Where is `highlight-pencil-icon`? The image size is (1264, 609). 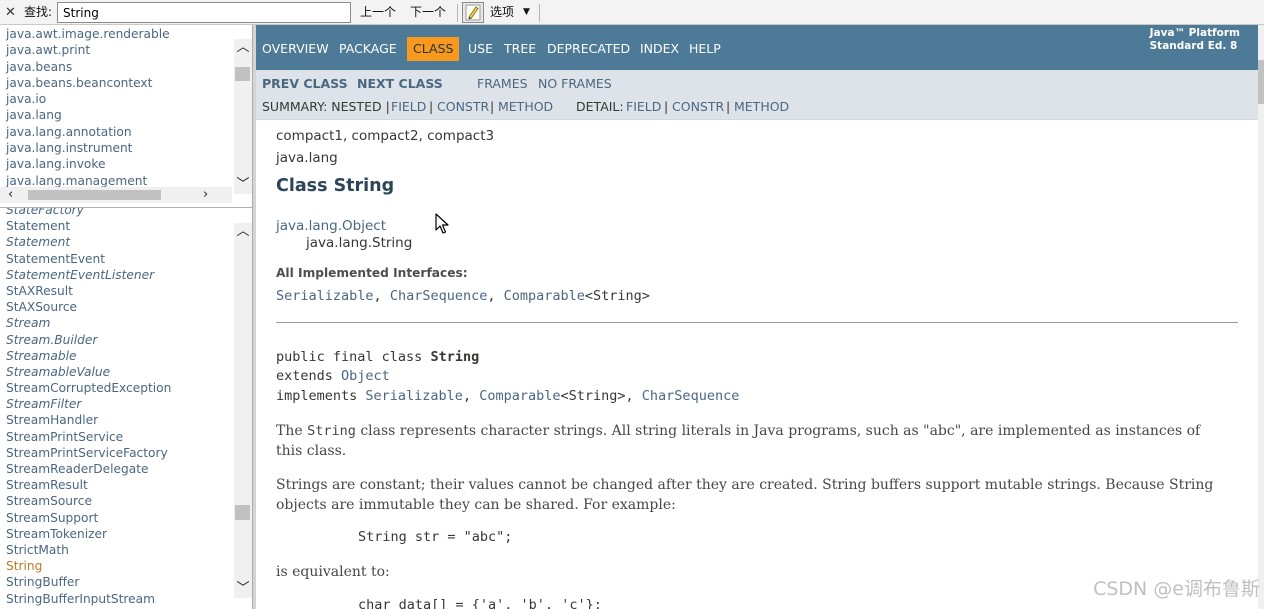 highlight-pencil-icon is located at coordinates (473, 12).